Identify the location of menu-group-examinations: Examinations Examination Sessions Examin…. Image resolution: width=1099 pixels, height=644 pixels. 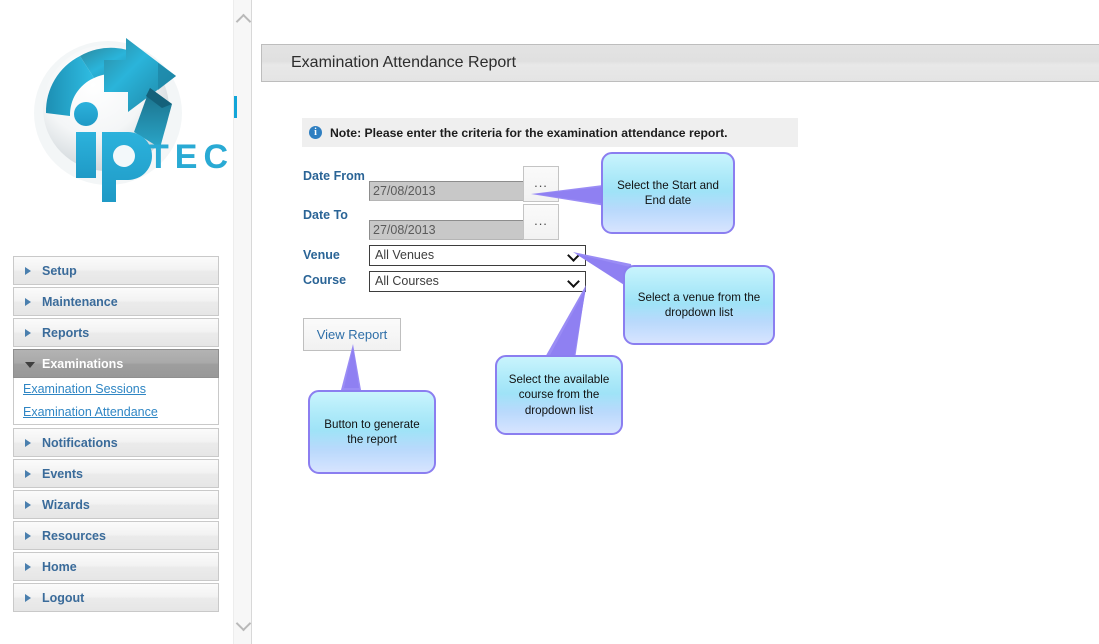
(116, 387).